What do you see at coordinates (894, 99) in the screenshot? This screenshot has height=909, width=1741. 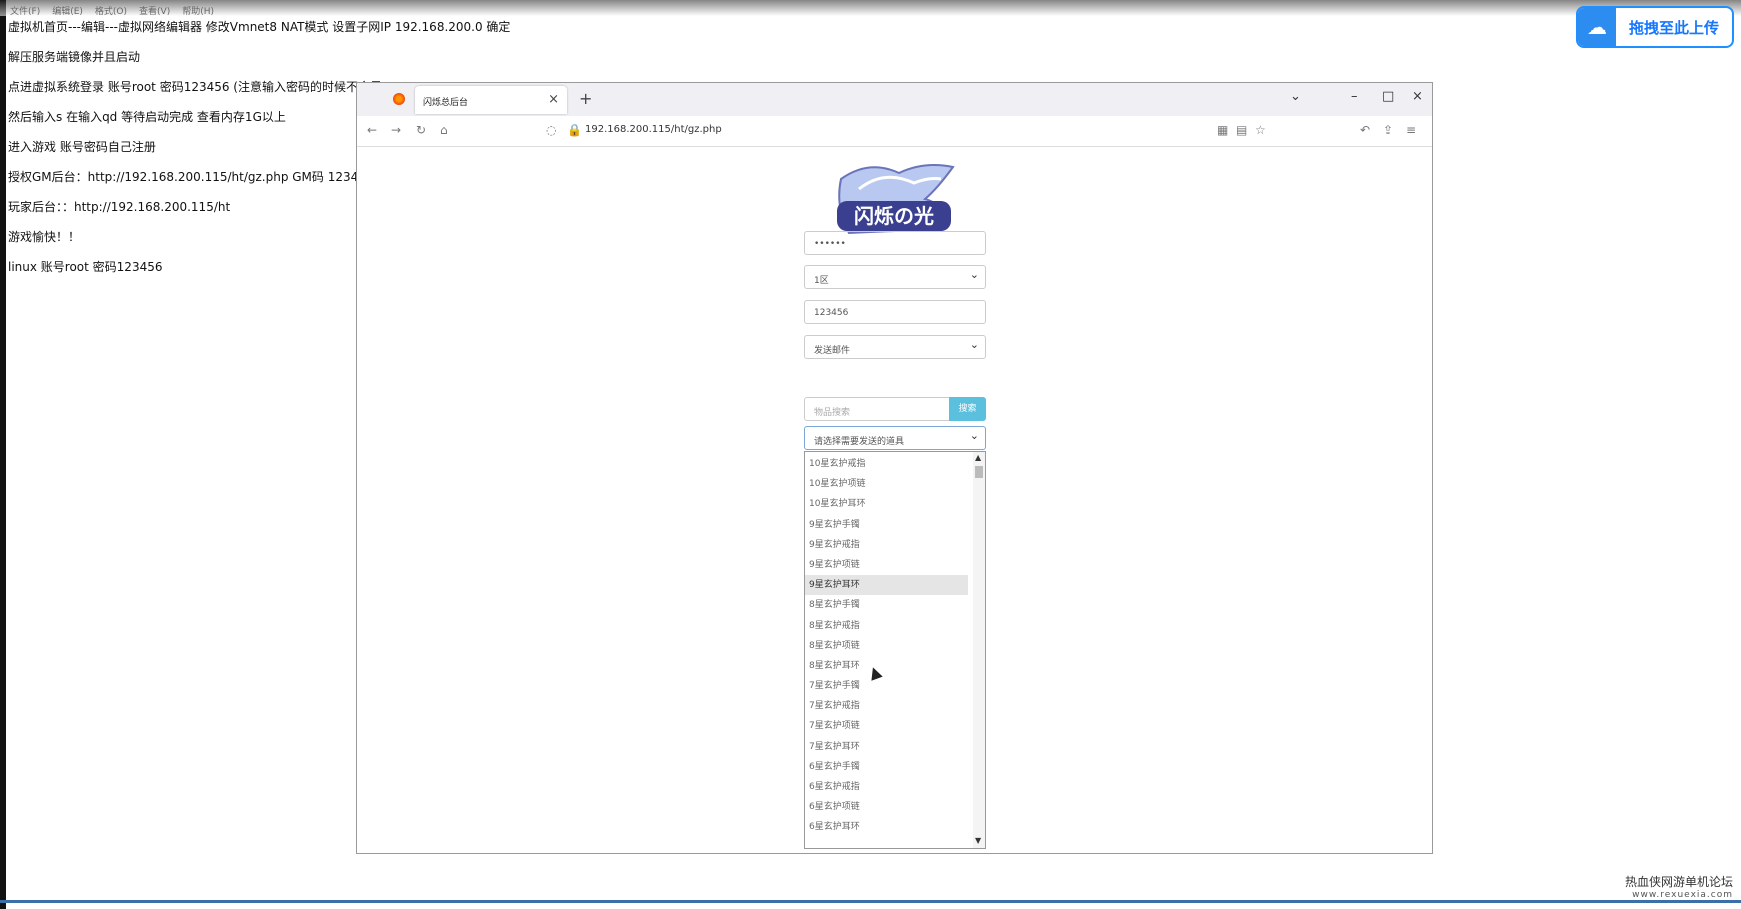 I see `tab-bar: 闪烁总后台 × + ⌄ – □ ×` at bounding box center [894, 99].